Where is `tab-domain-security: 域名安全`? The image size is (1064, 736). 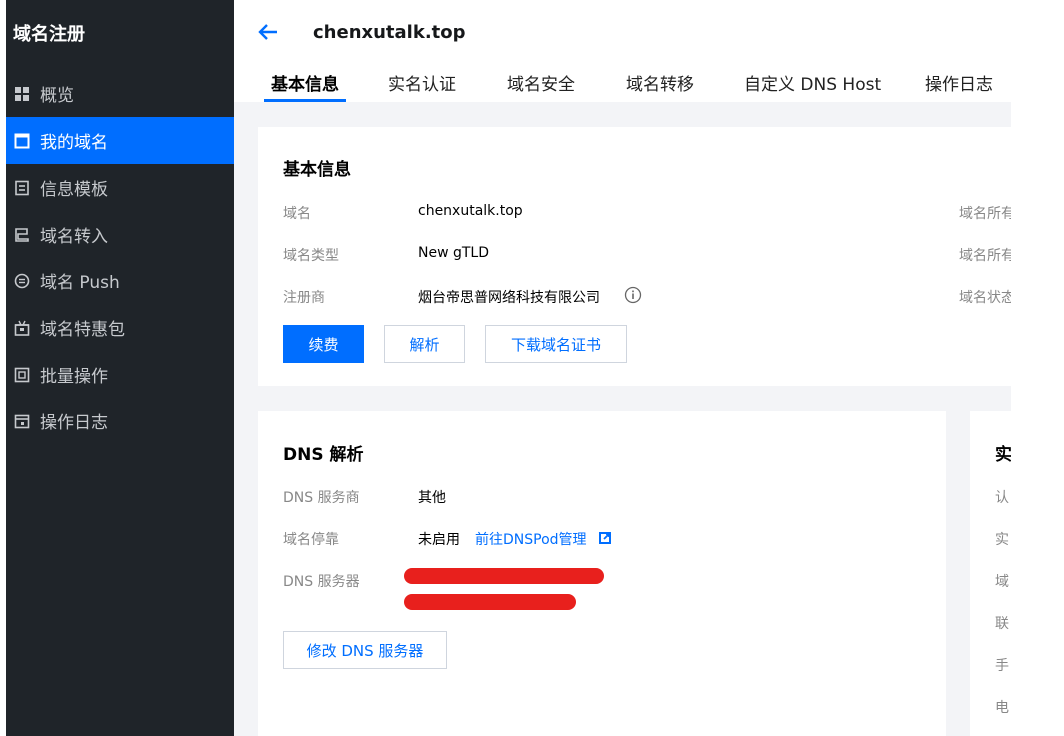 tab-domain-security: 域名安全 is located at coordinates (541, 86).